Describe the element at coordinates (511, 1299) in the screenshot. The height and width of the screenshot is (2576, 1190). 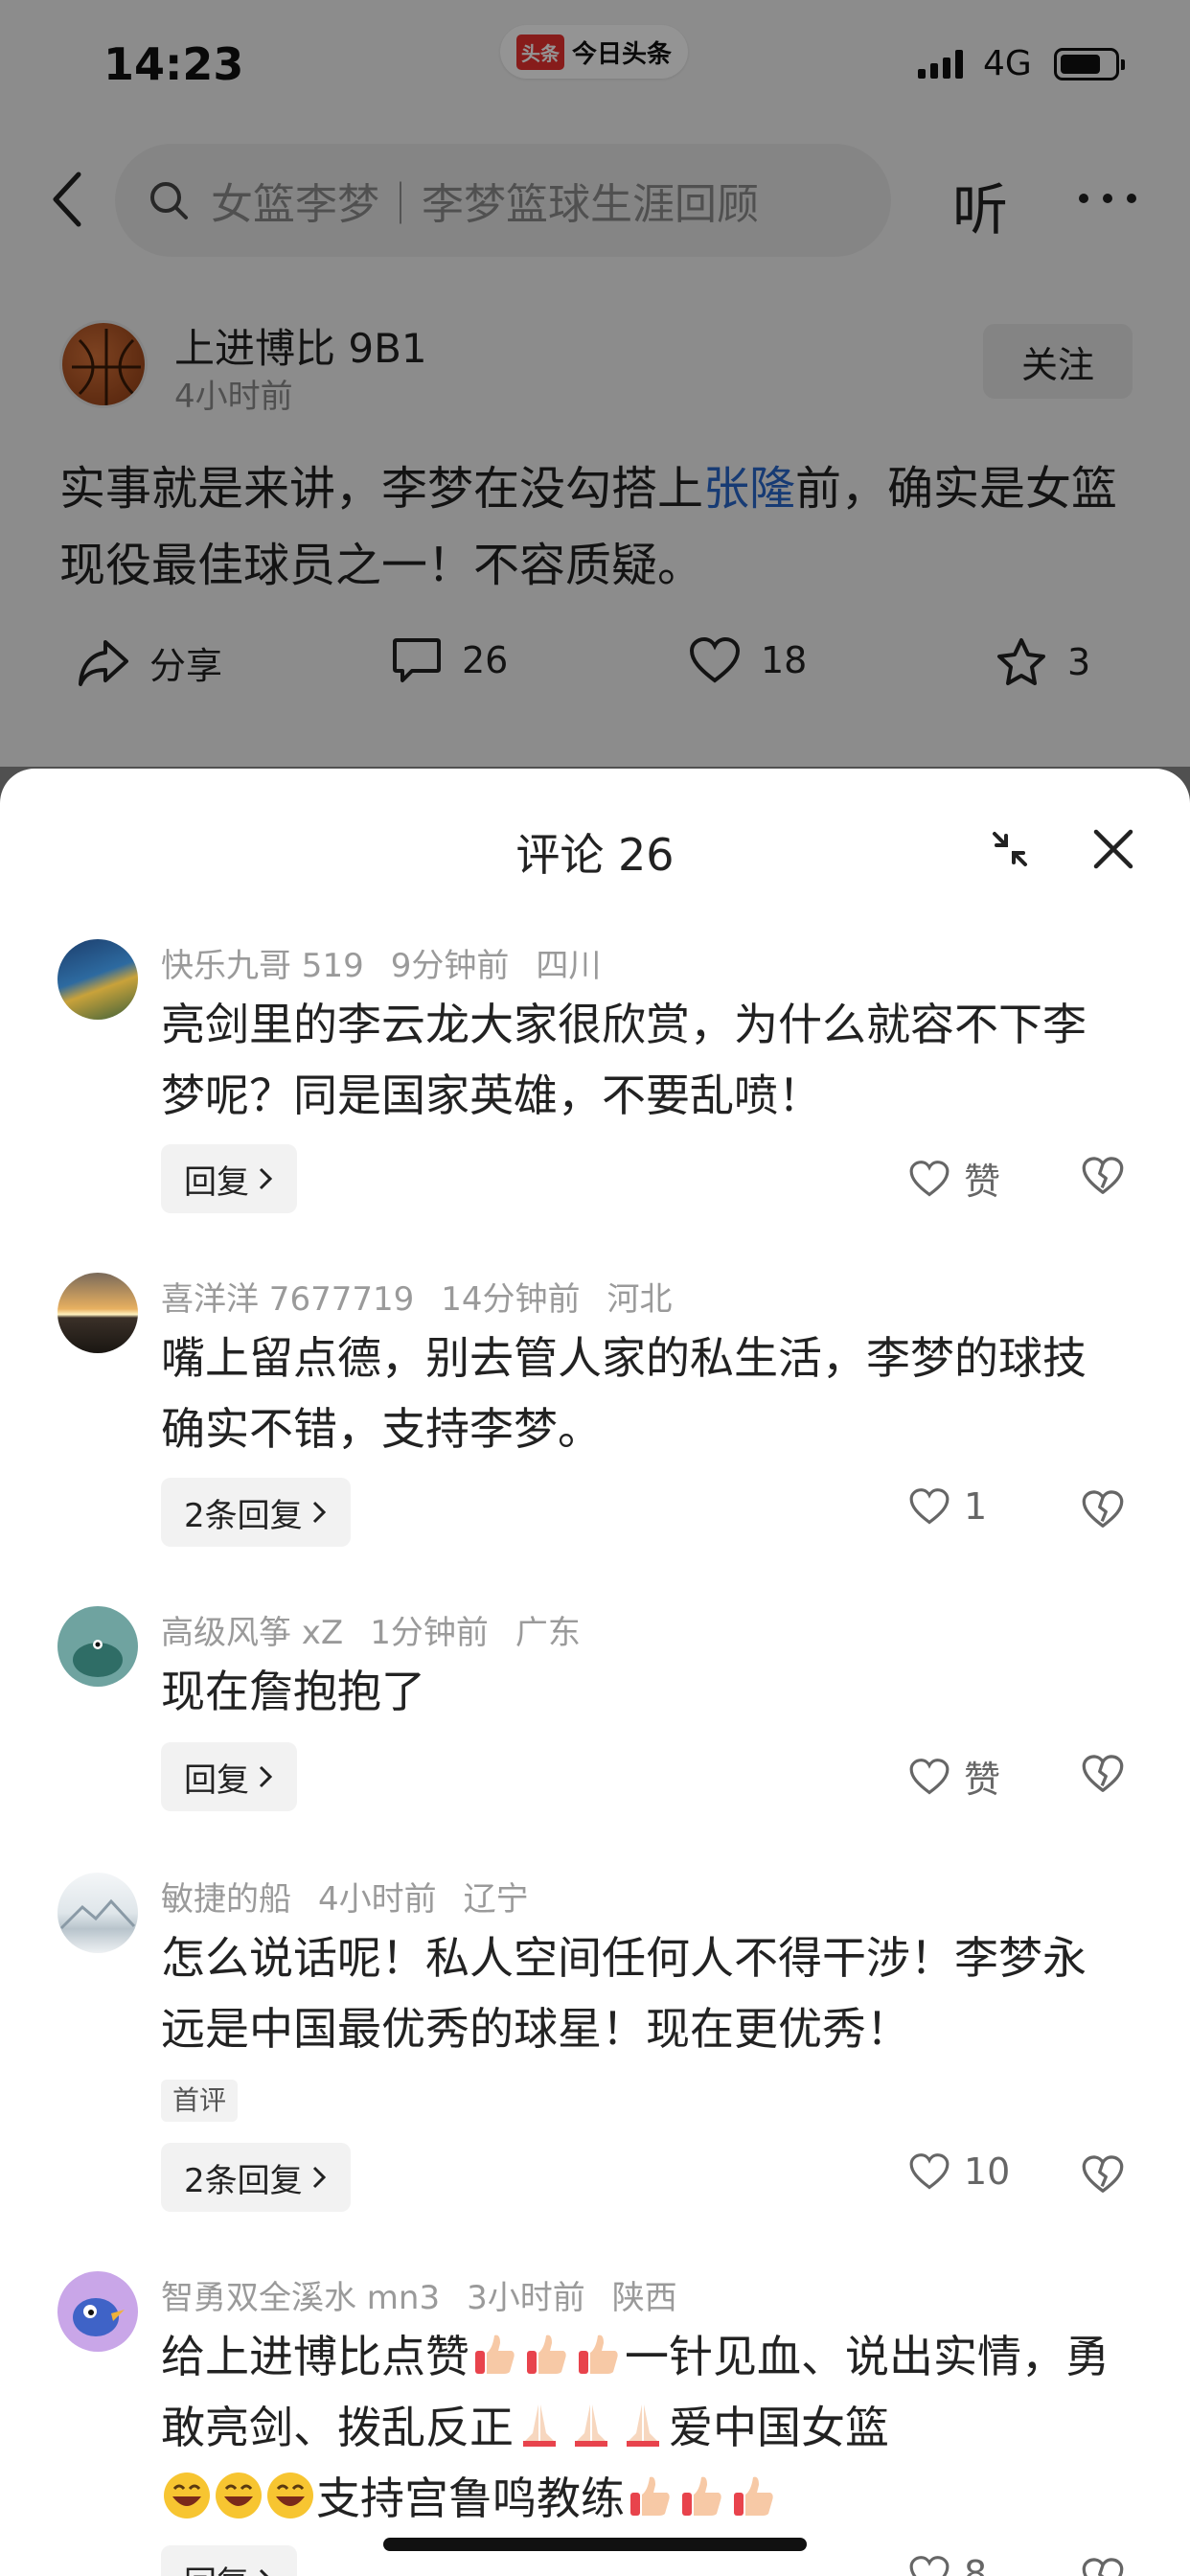
I see `comment-time: 14分钟前` at that location.